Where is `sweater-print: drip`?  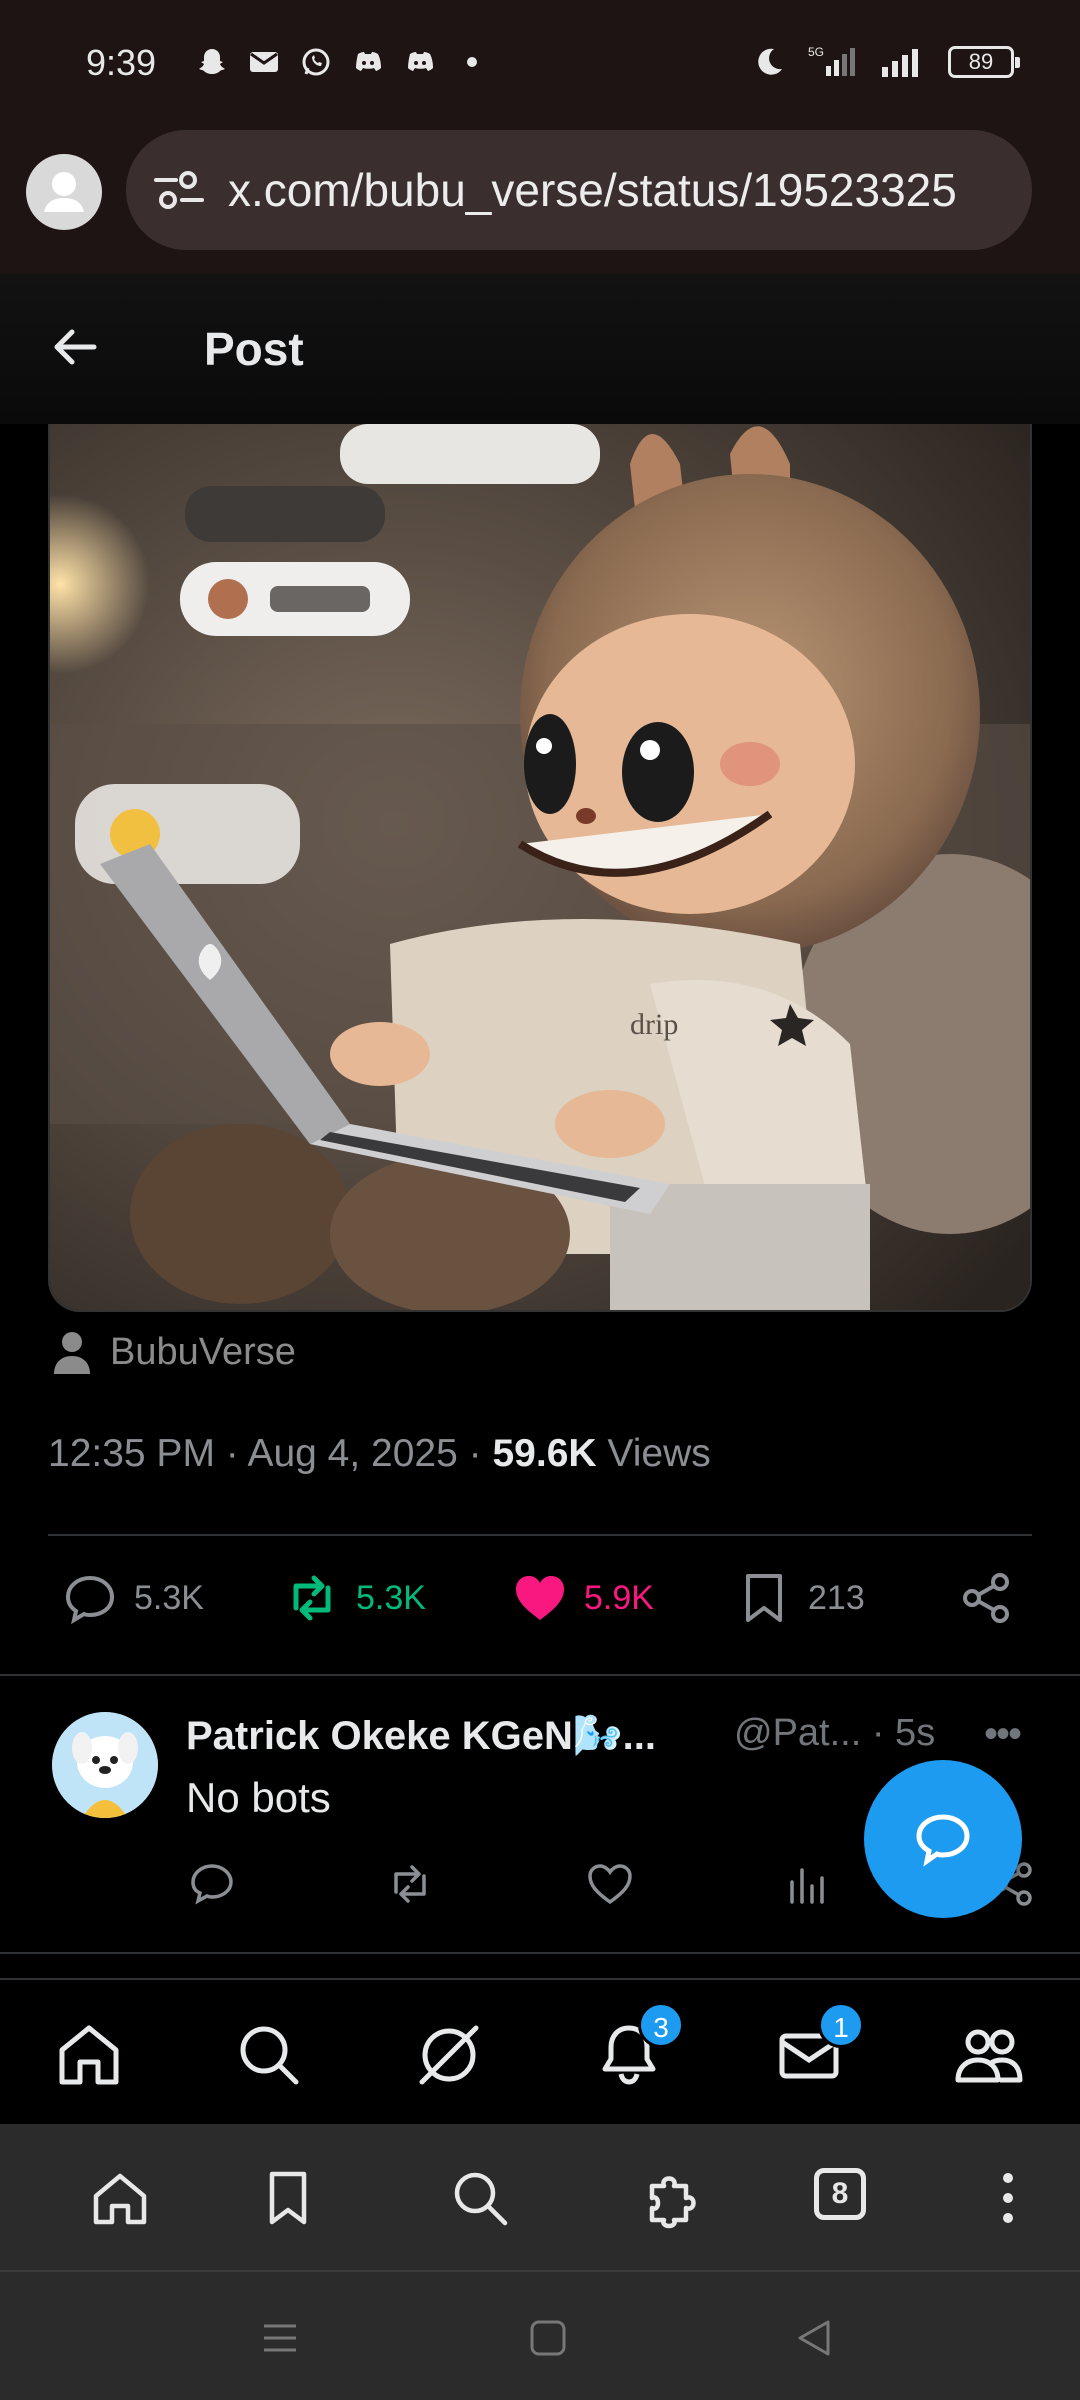
sweater-print: drip is located at coordinates (654, 1024).